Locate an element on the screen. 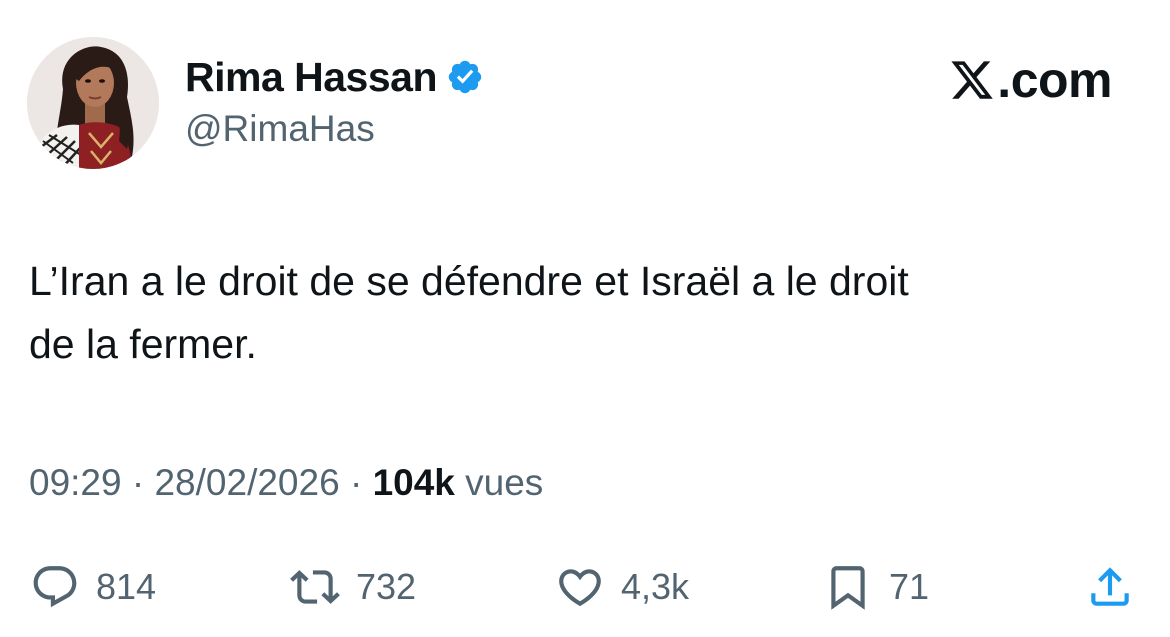  author-name-row: Rima Hassan is located at coordinates (334, 77).